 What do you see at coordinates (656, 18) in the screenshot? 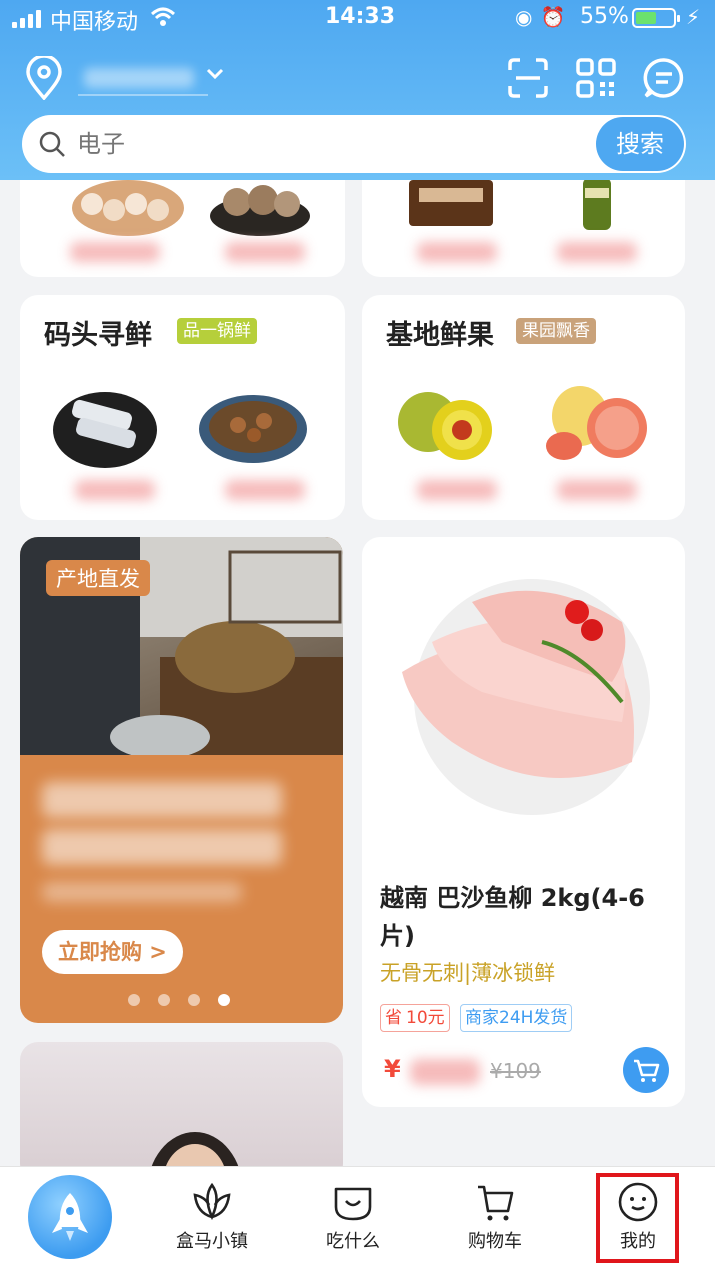
I see `battery-icon` at bounding box center [656, 18].